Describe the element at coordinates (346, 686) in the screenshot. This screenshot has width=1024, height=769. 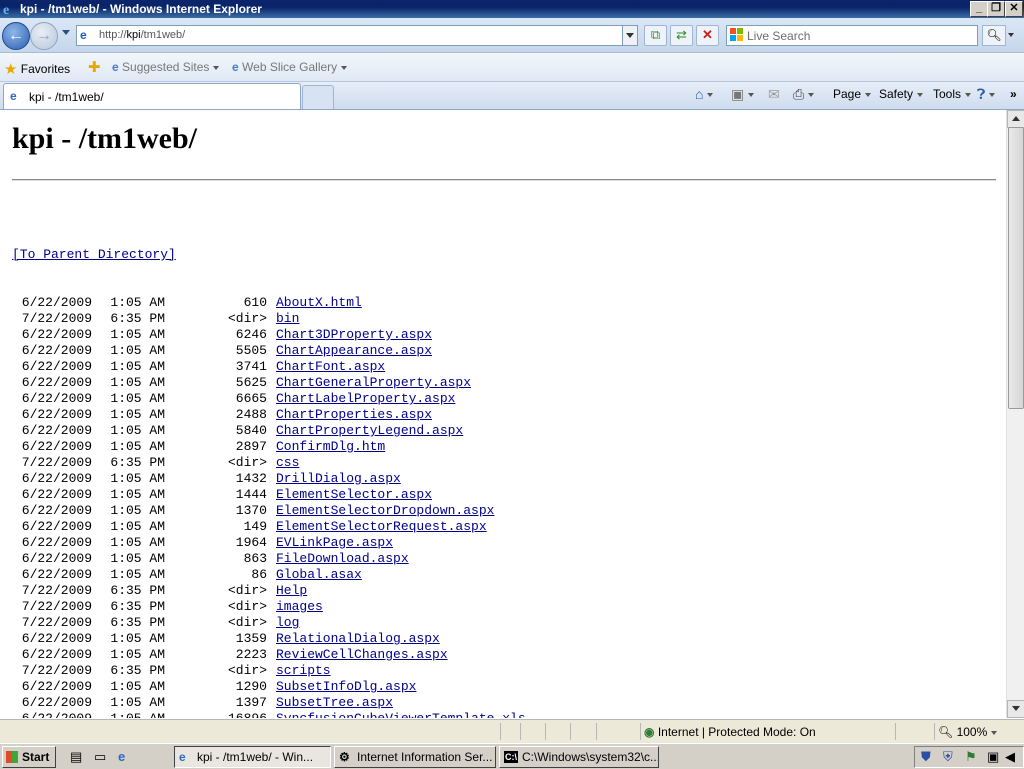
I see `entry-link: SubsetInfoDlg.aspx` at that location.